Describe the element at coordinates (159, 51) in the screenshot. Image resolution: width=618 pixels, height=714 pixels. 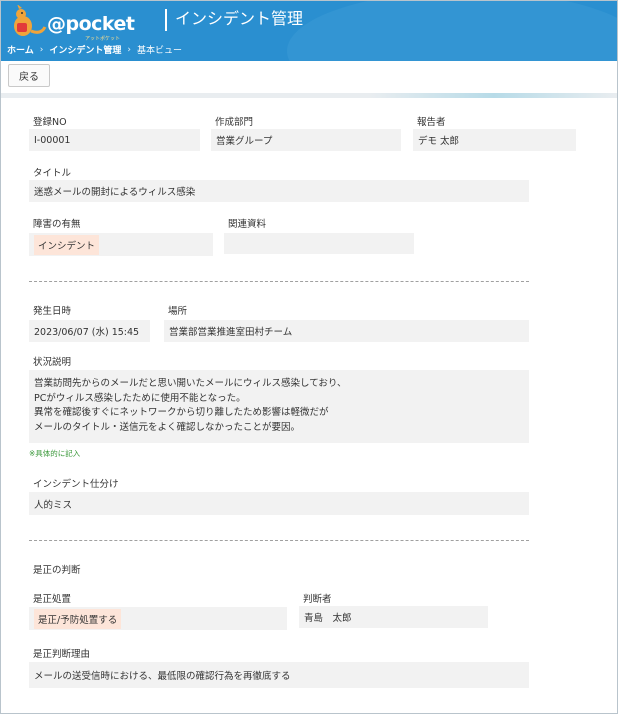
I see `breadcrumb-current: 基本ビュー` at that location.